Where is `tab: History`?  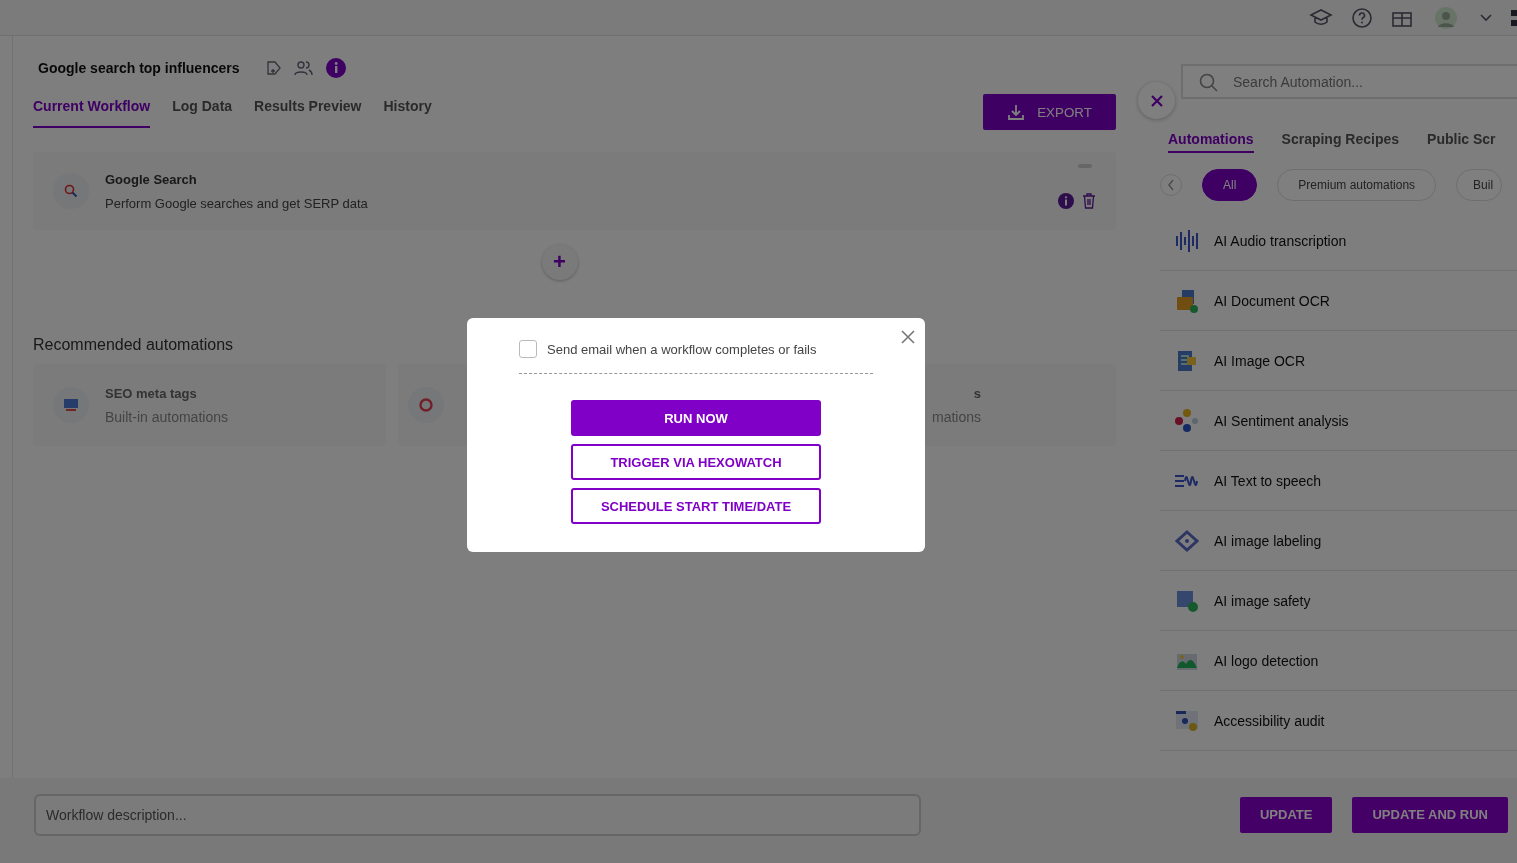
tab: History is located at coordinates (407, 113).